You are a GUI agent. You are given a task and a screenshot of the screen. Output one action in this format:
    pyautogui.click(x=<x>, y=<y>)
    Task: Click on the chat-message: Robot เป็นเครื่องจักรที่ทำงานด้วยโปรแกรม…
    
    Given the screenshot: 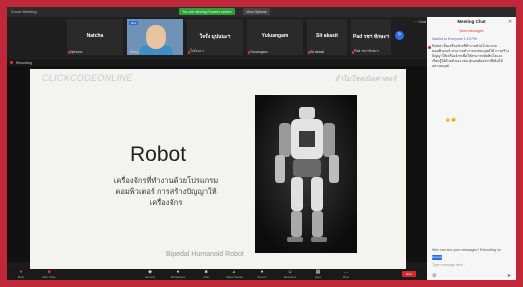 What is the action you would take?
    pyautogui.click(x=470, y=56)
    